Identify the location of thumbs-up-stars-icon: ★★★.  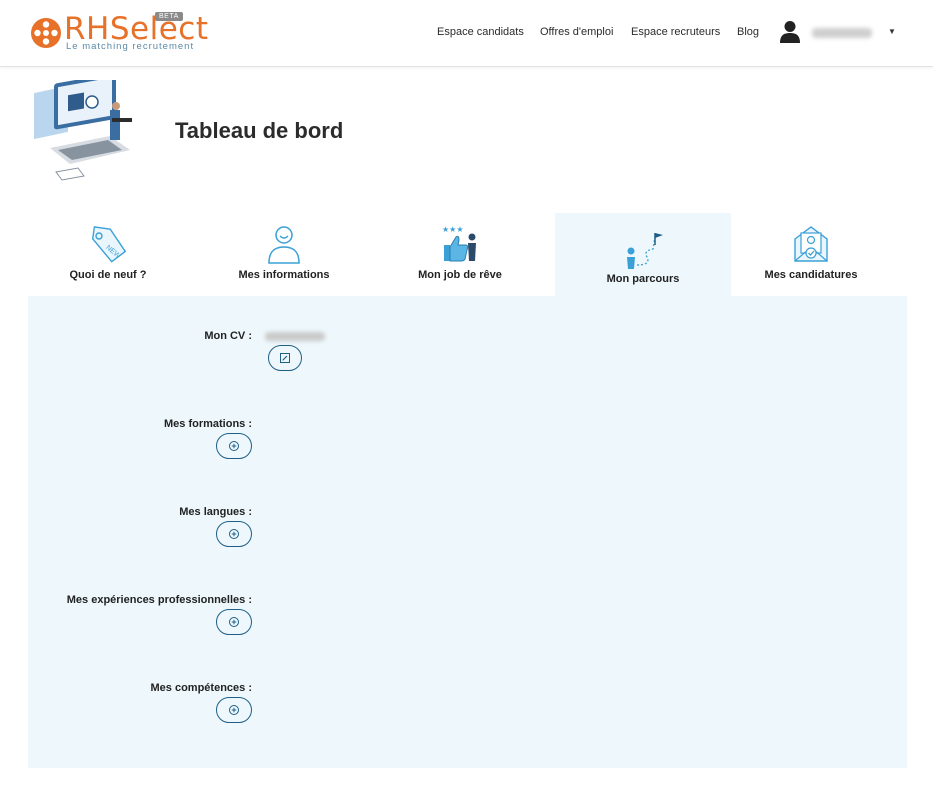
(459, 243).